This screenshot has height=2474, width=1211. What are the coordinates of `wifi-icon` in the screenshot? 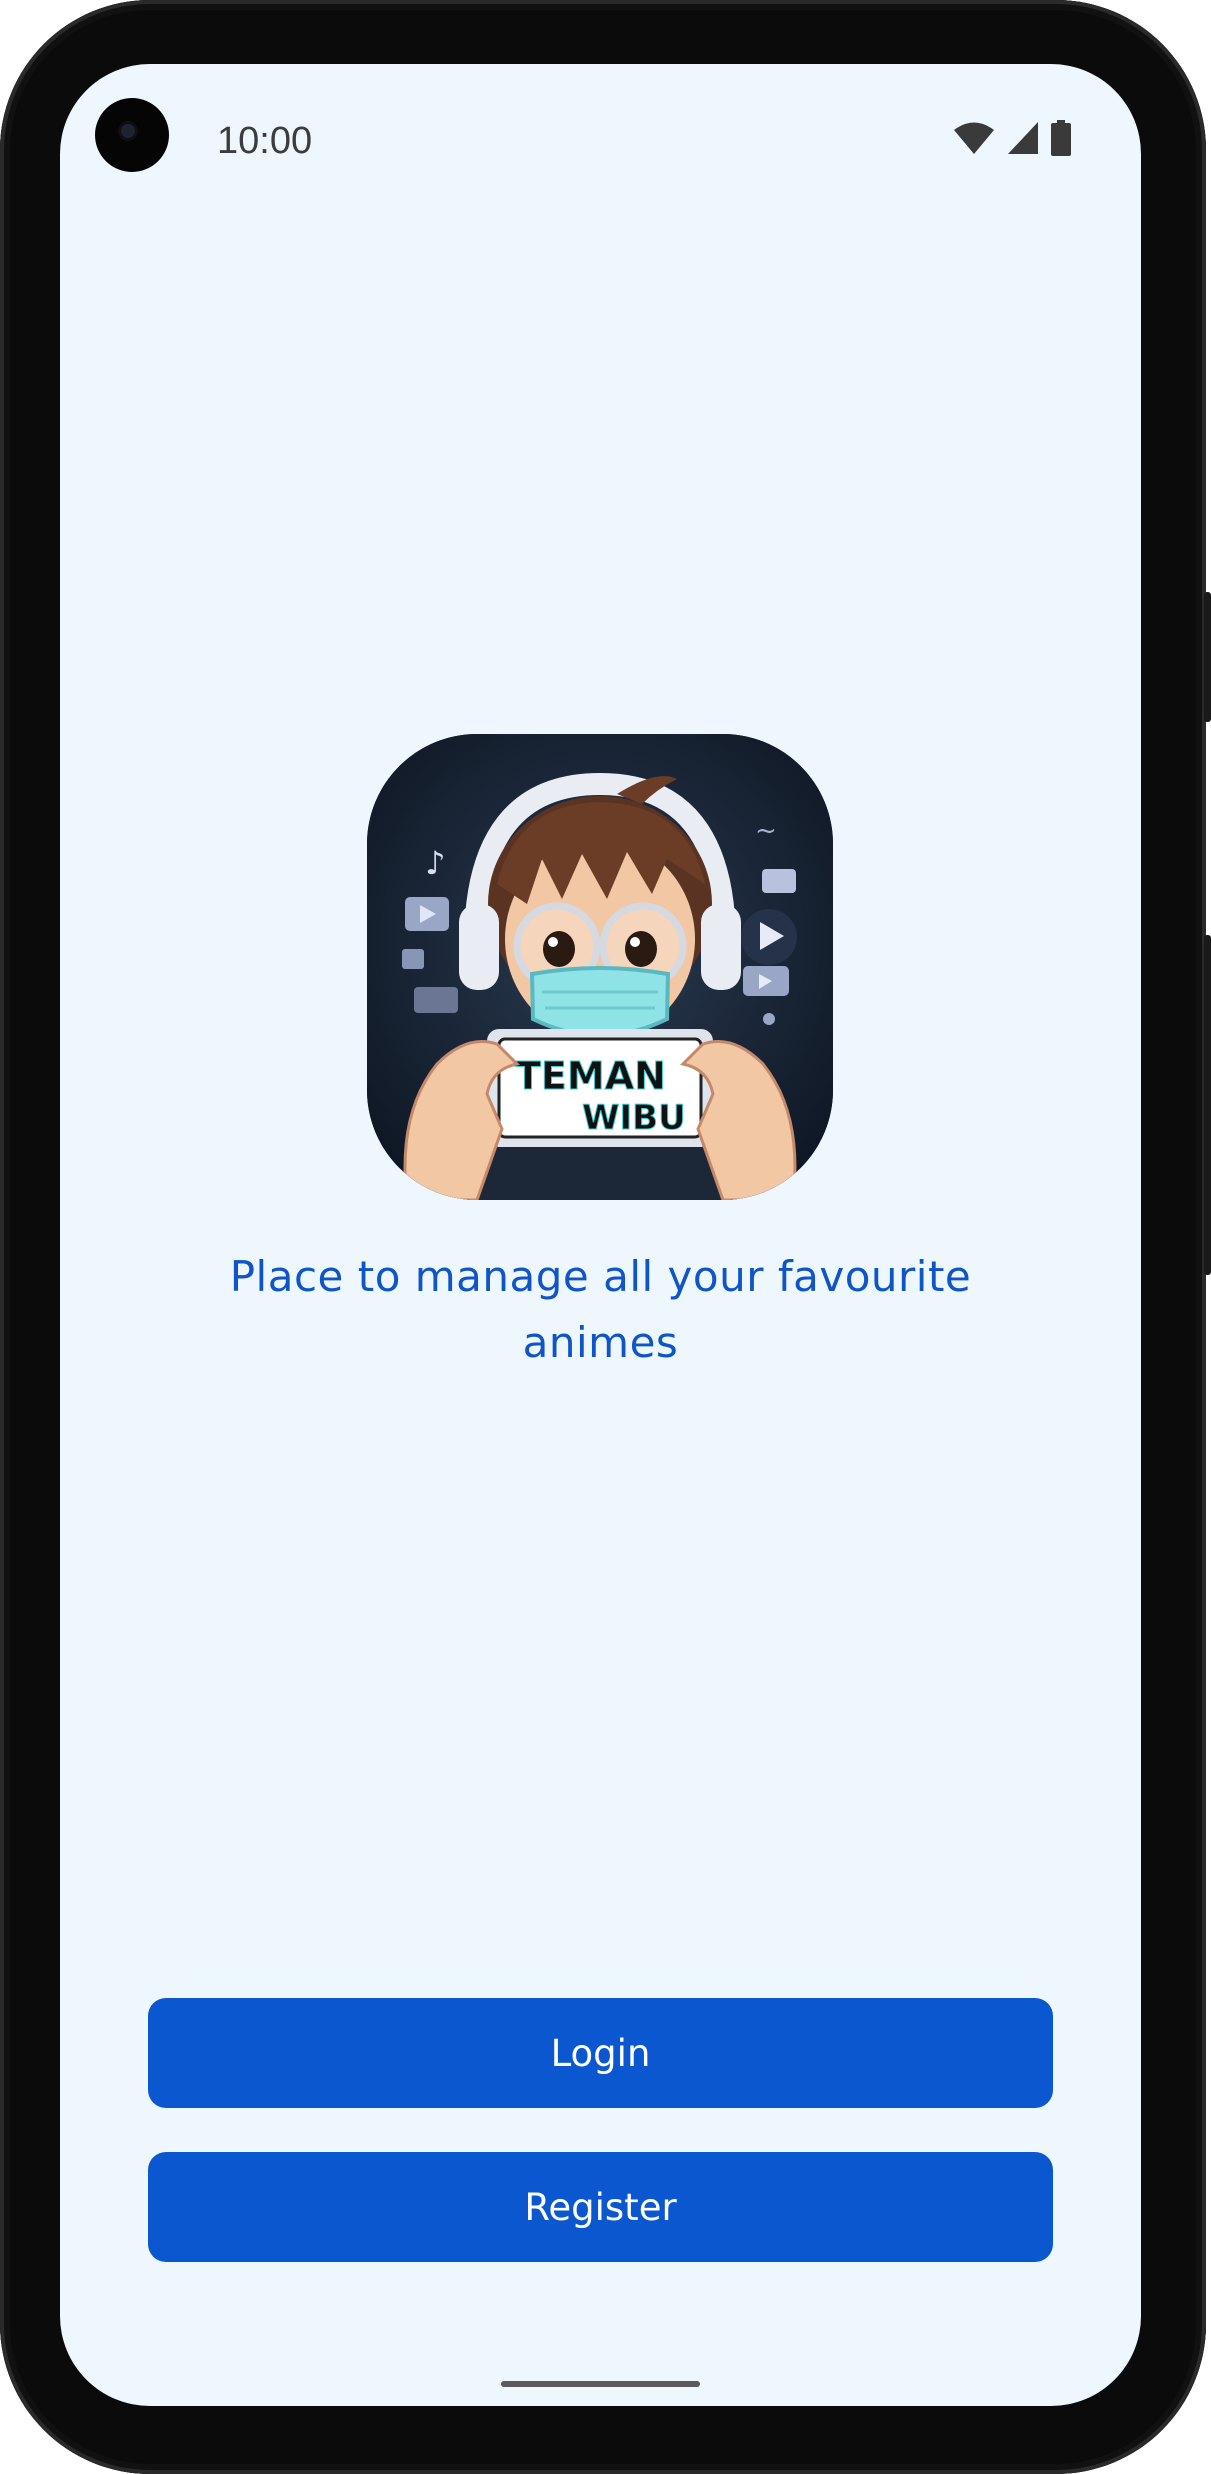 It's located at (974, 140).